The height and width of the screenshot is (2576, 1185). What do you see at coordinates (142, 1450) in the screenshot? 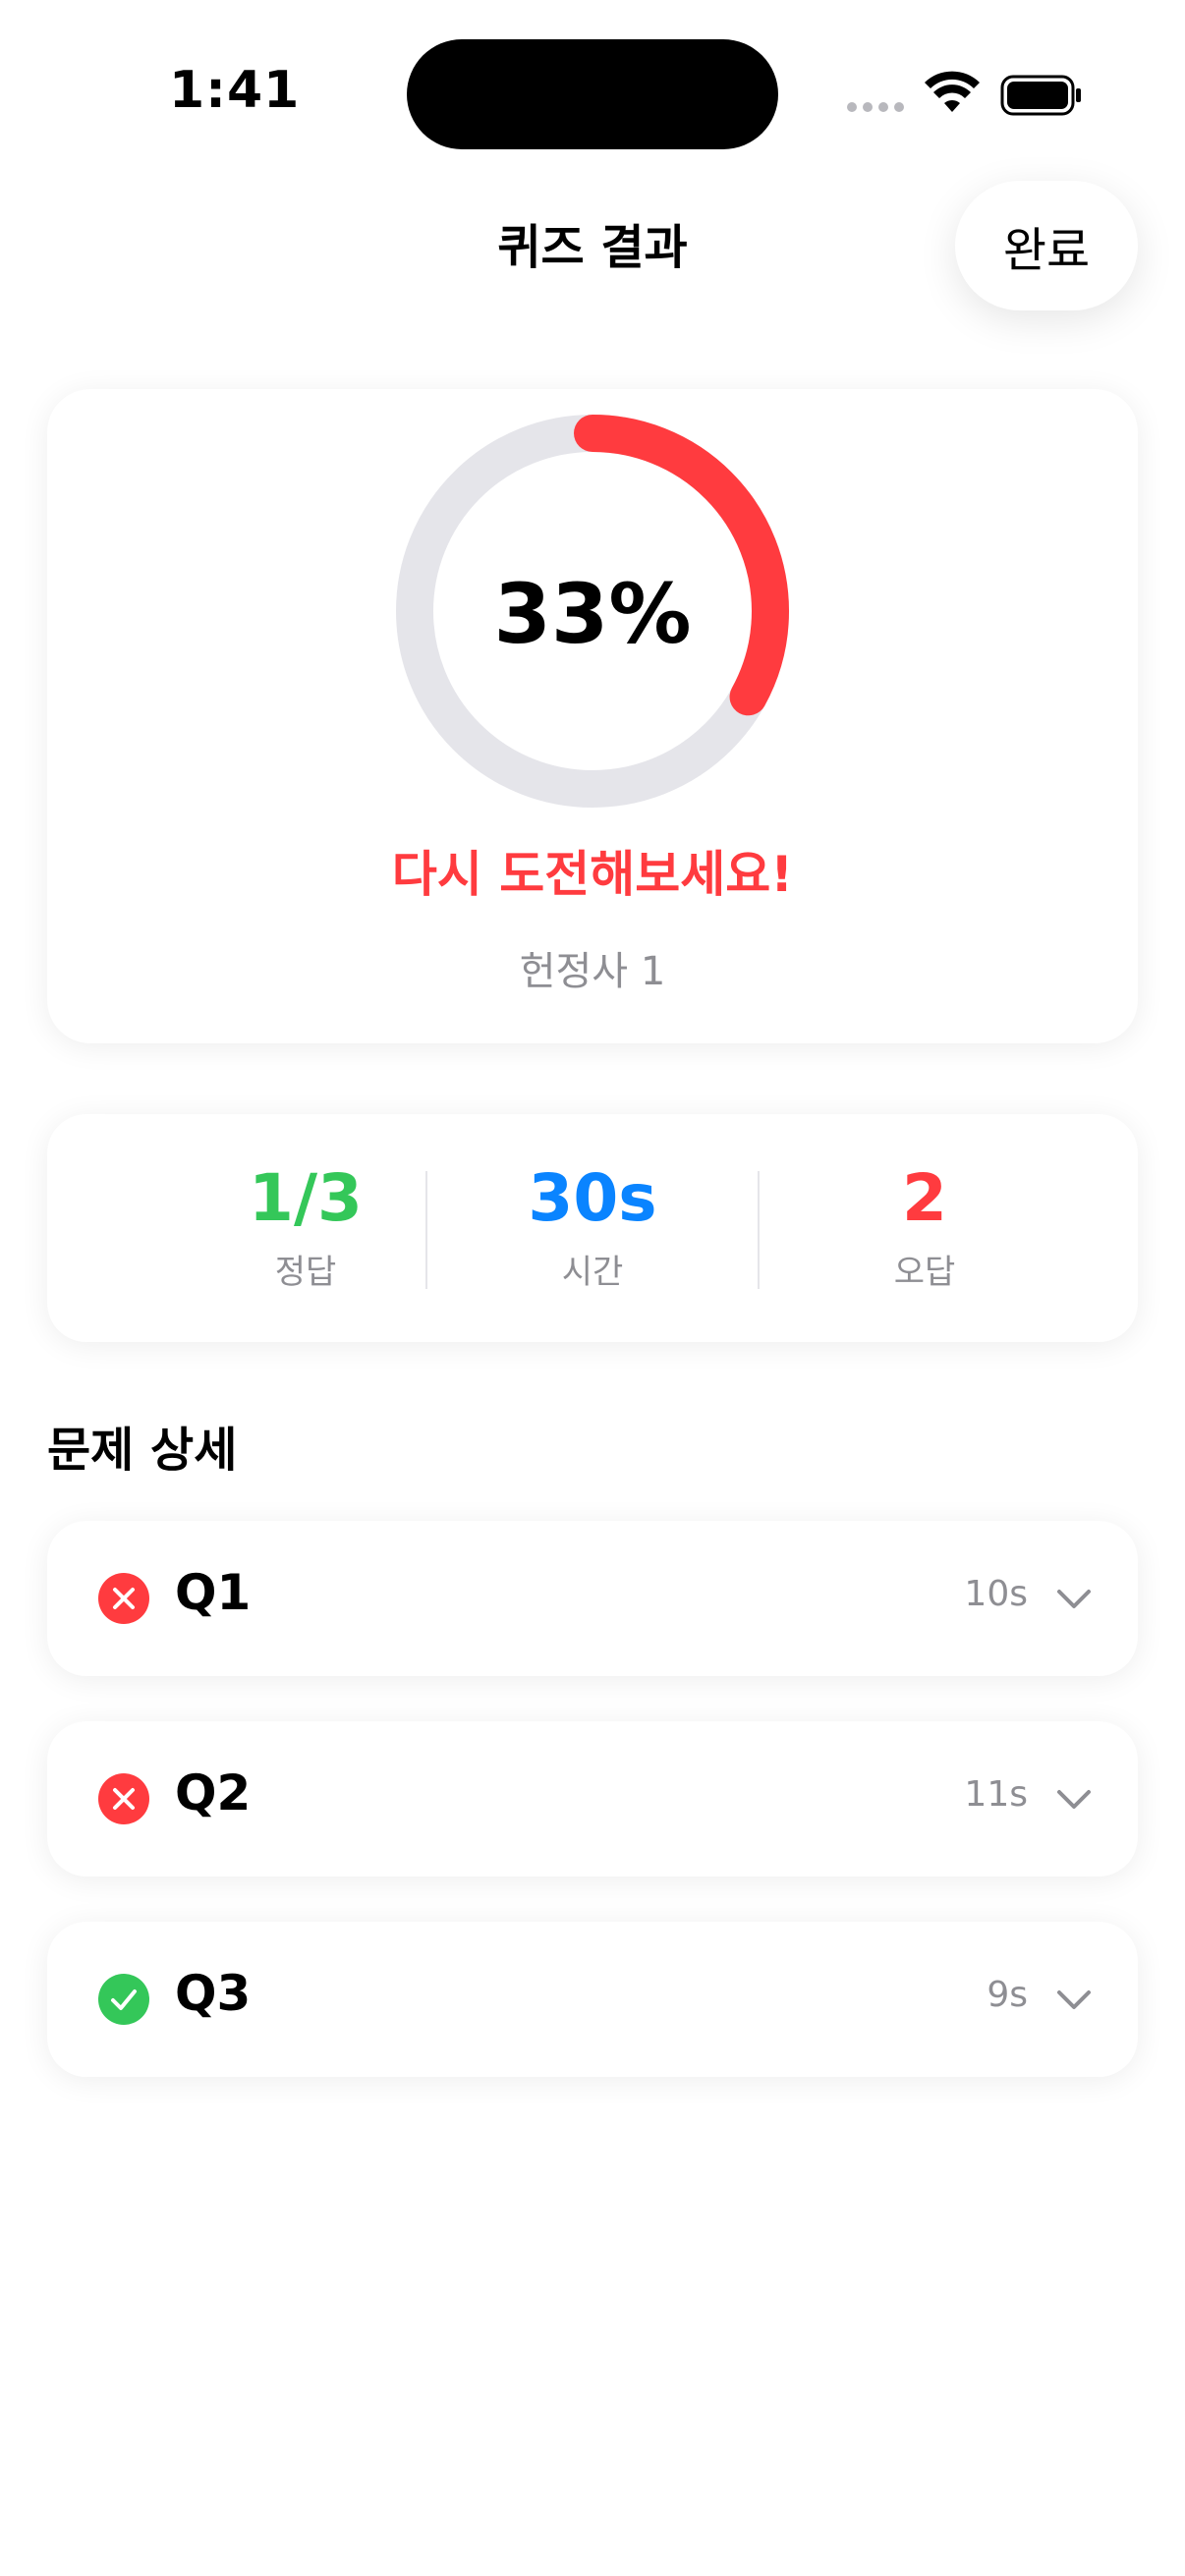
I see `section-title: 문제 상세` at bounding box center [142, 1450].